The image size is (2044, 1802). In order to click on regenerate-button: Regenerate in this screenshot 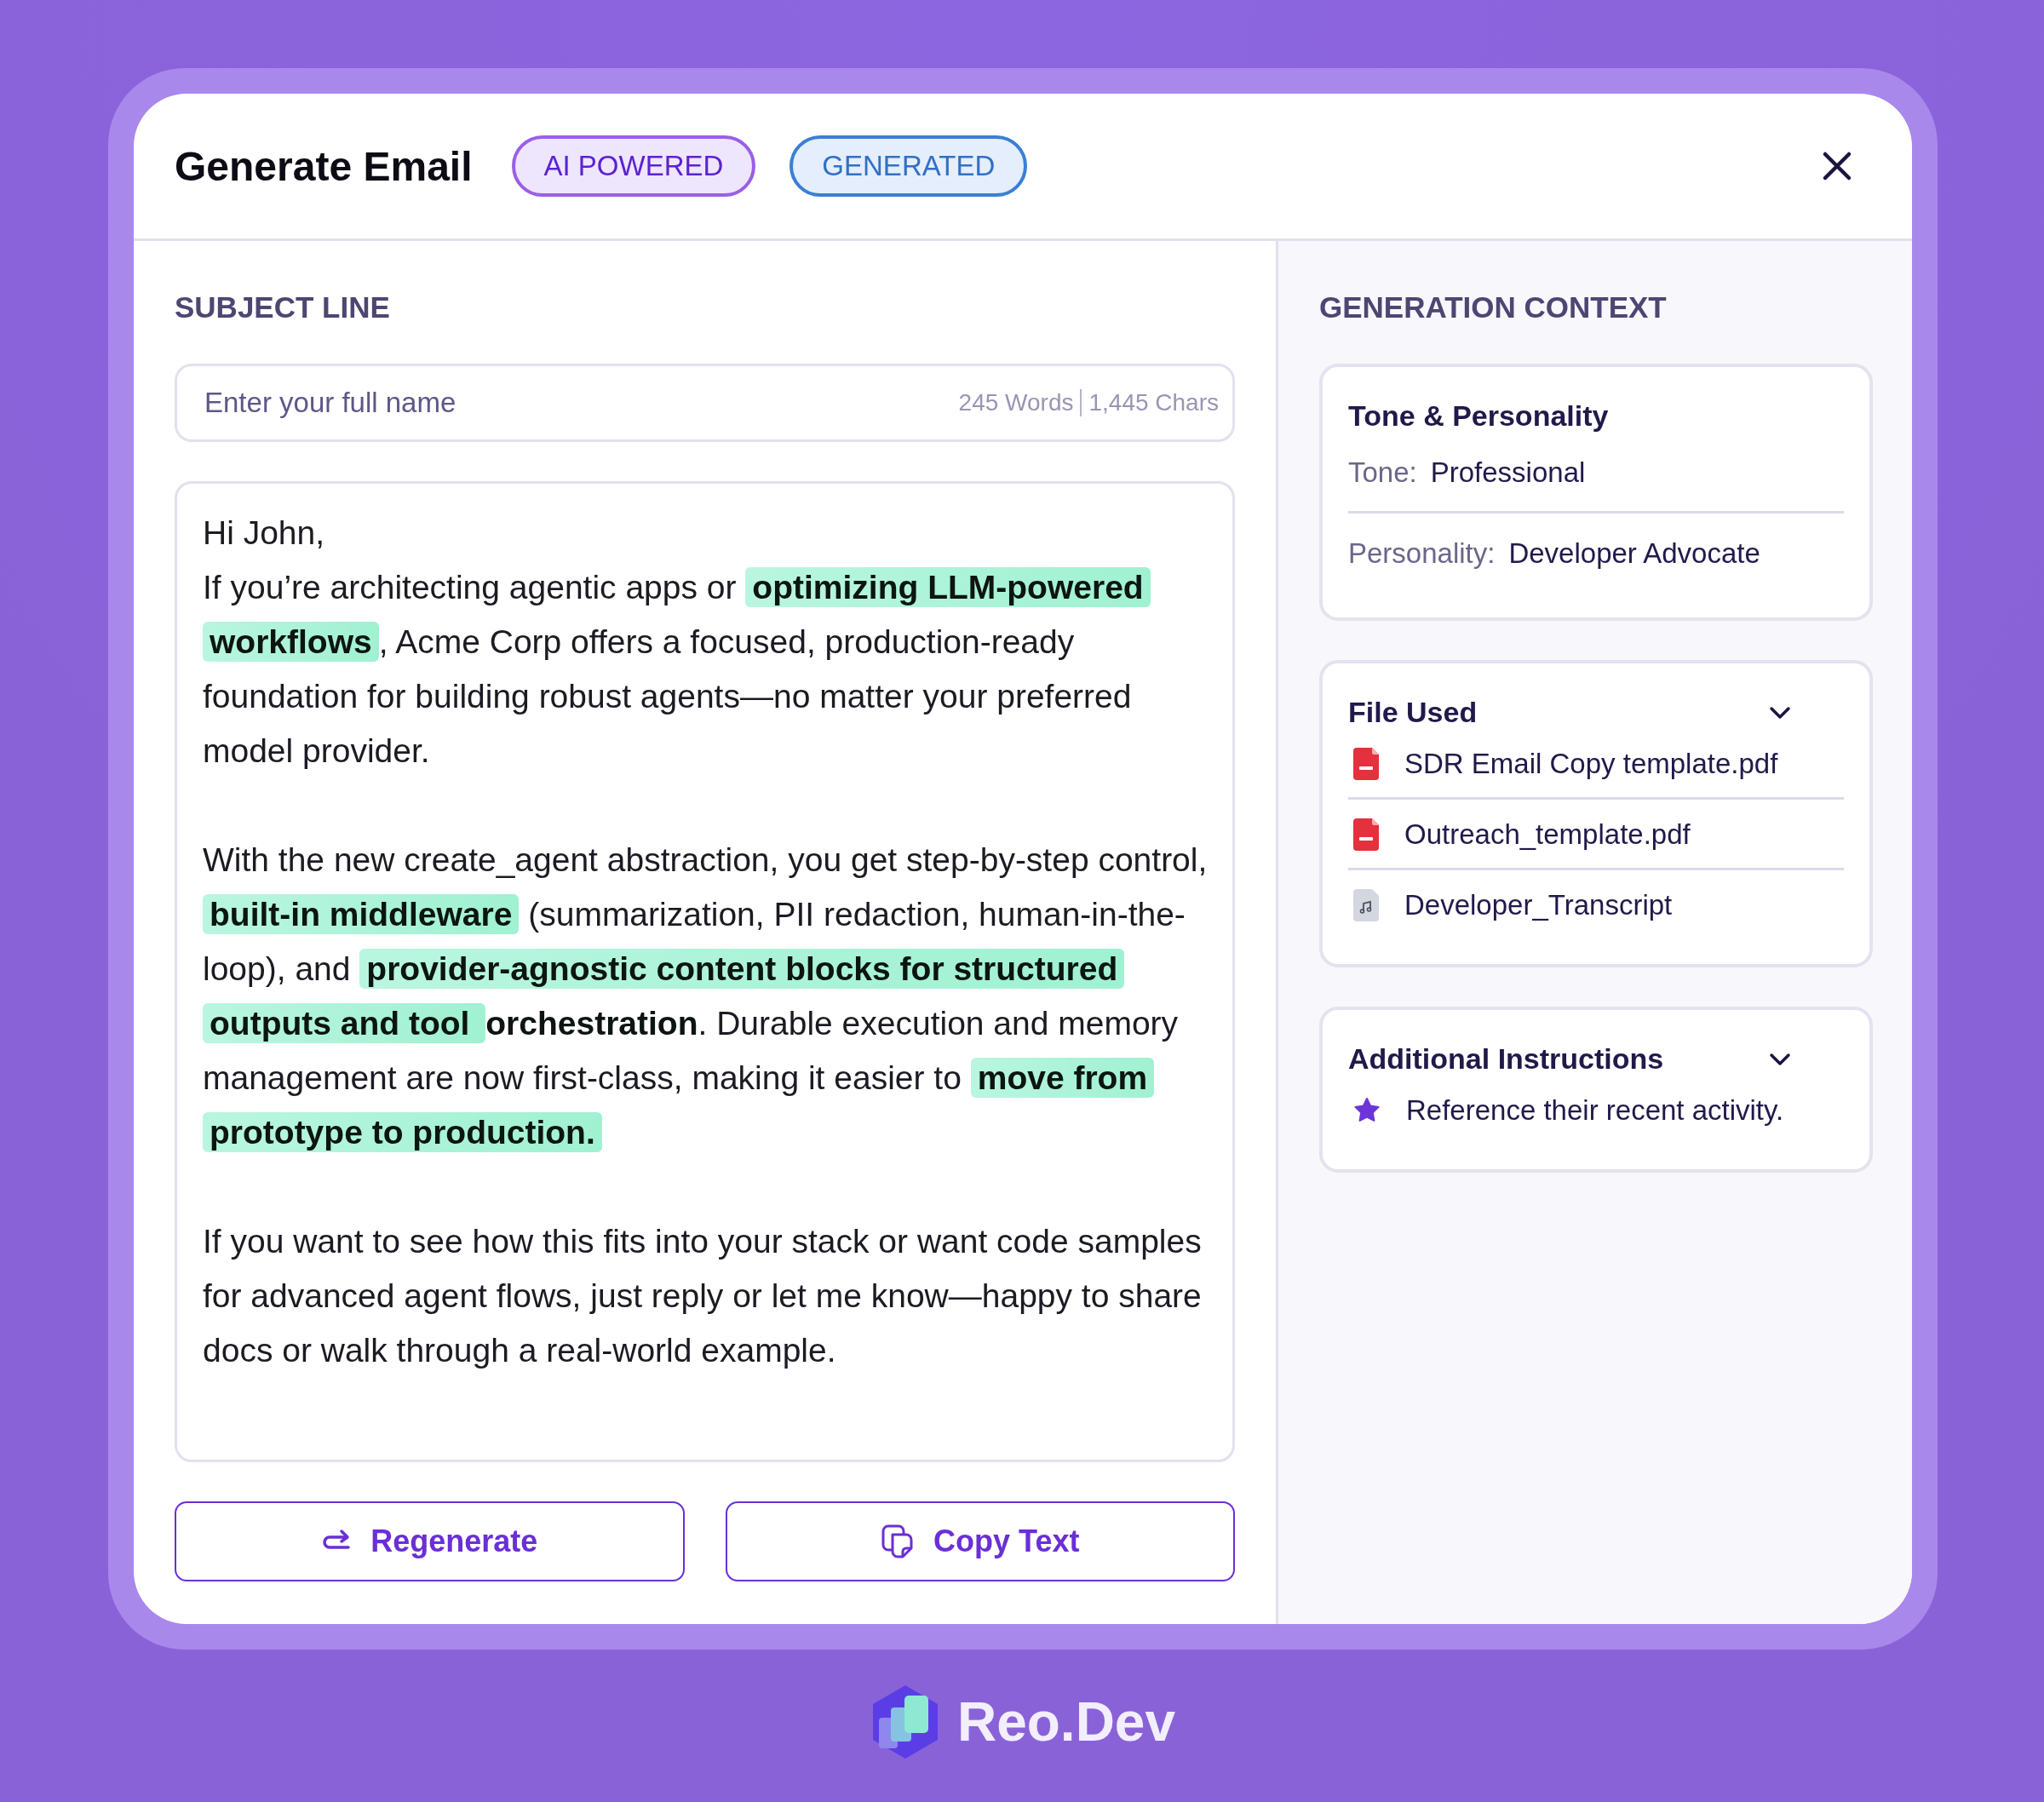, I will do `click(430, 1541)`.